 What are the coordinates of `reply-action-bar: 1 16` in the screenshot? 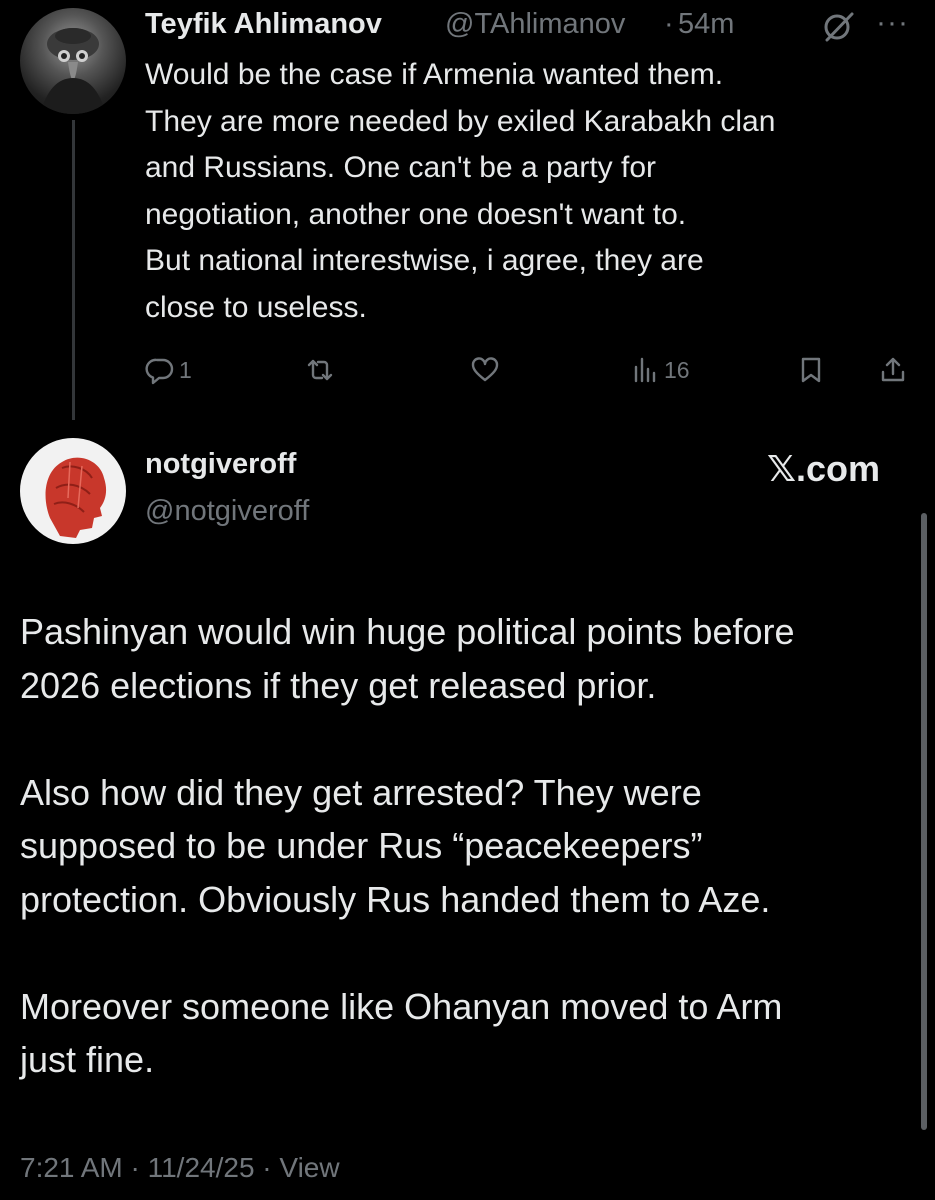 It's located at (467, 370).